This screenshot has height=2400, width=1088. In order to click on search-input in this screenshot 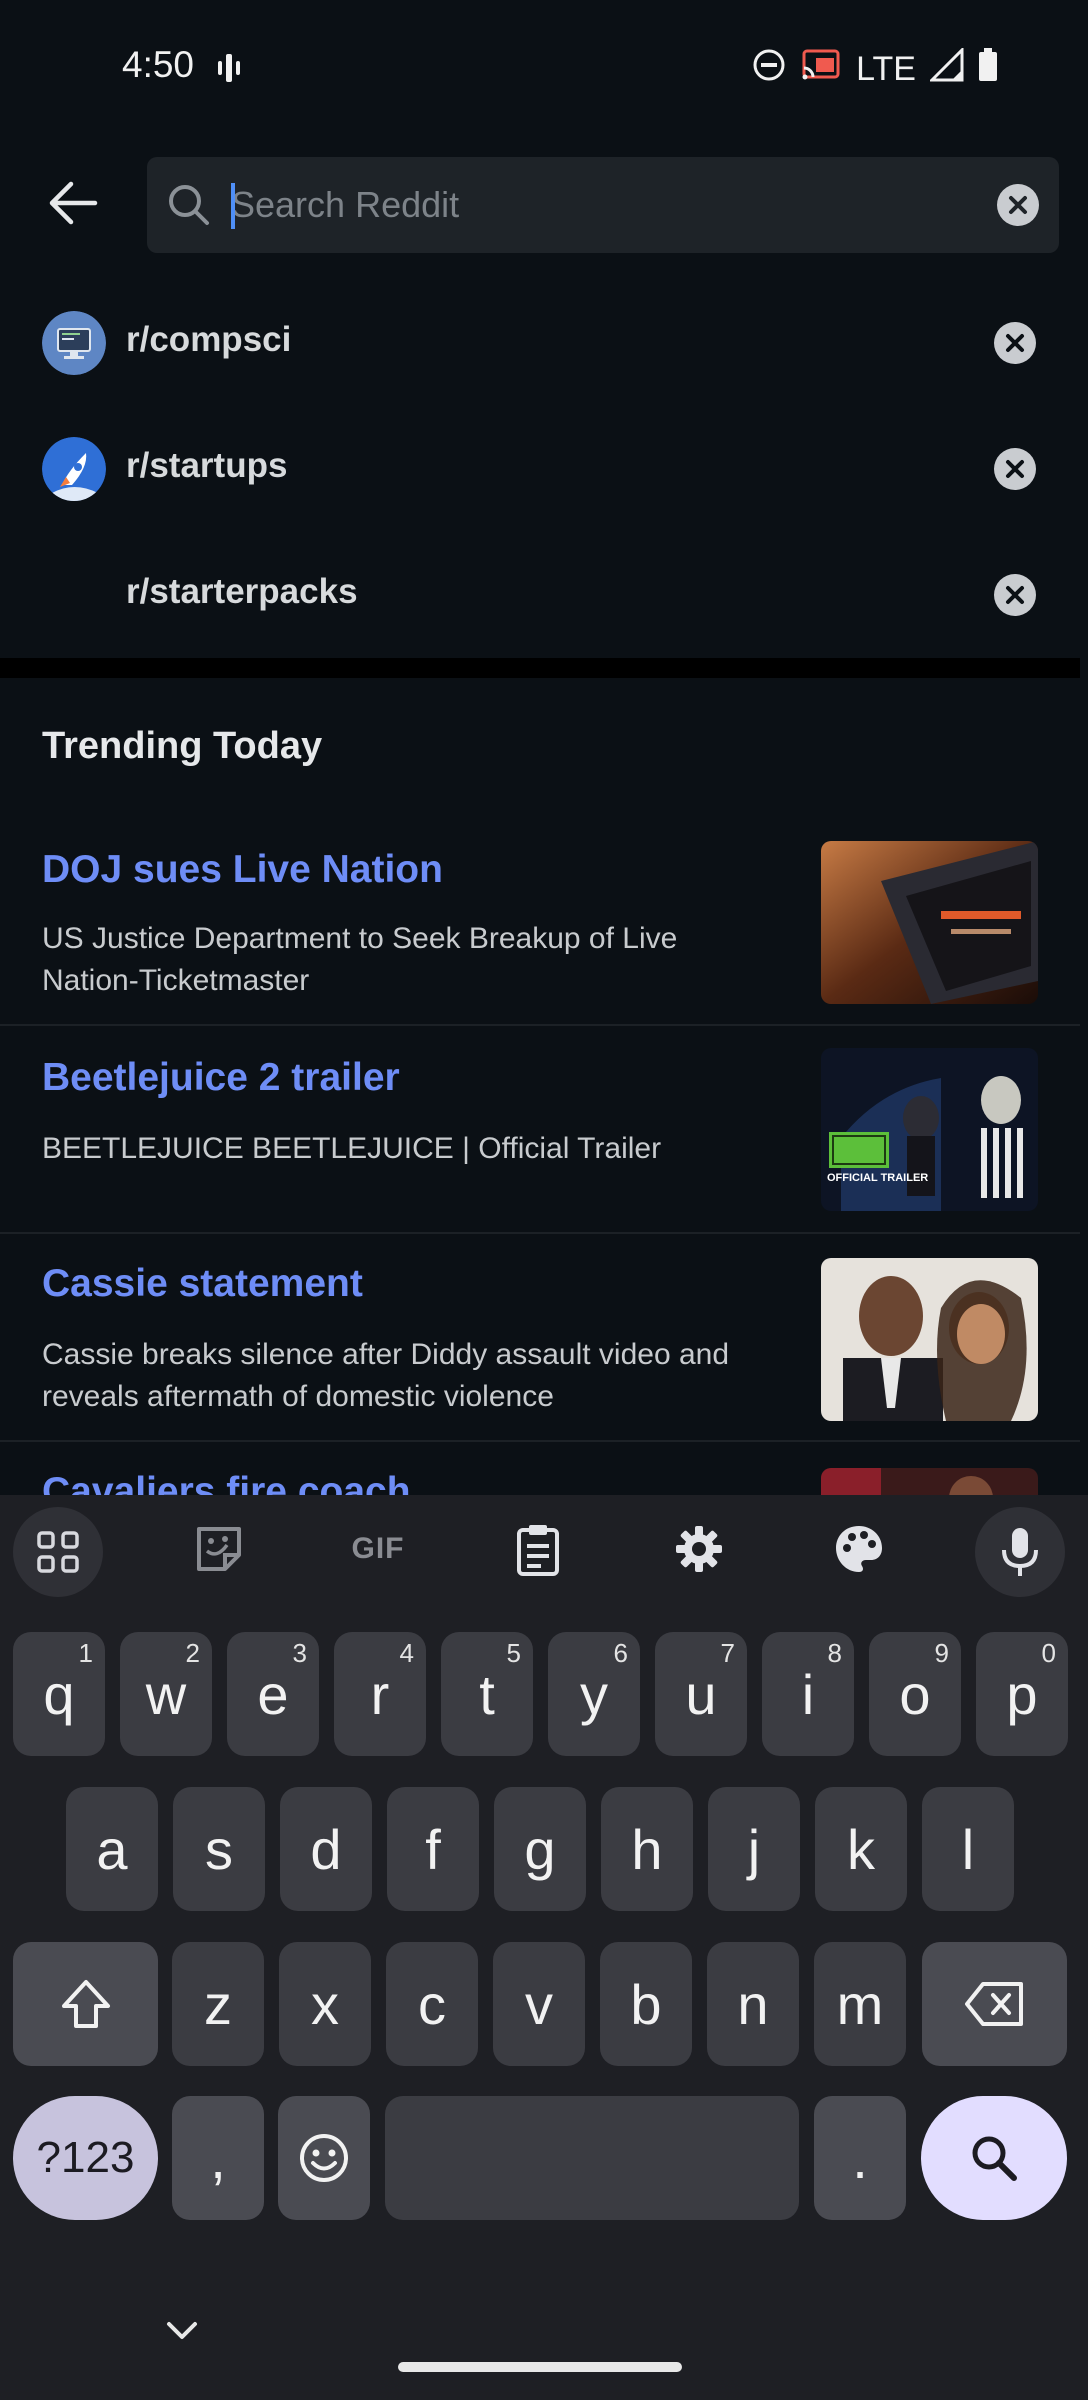, I will do `click(591, 205)`.